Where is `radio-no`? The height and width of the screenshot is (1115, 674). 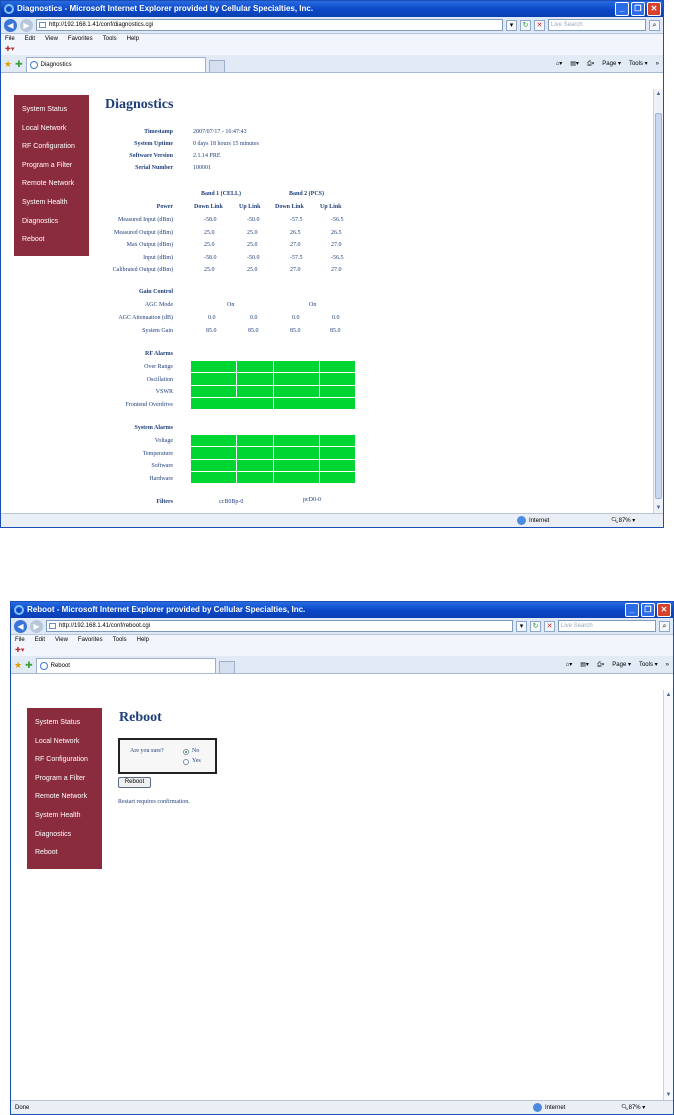 radio-no is located at coordinates (186, 752).